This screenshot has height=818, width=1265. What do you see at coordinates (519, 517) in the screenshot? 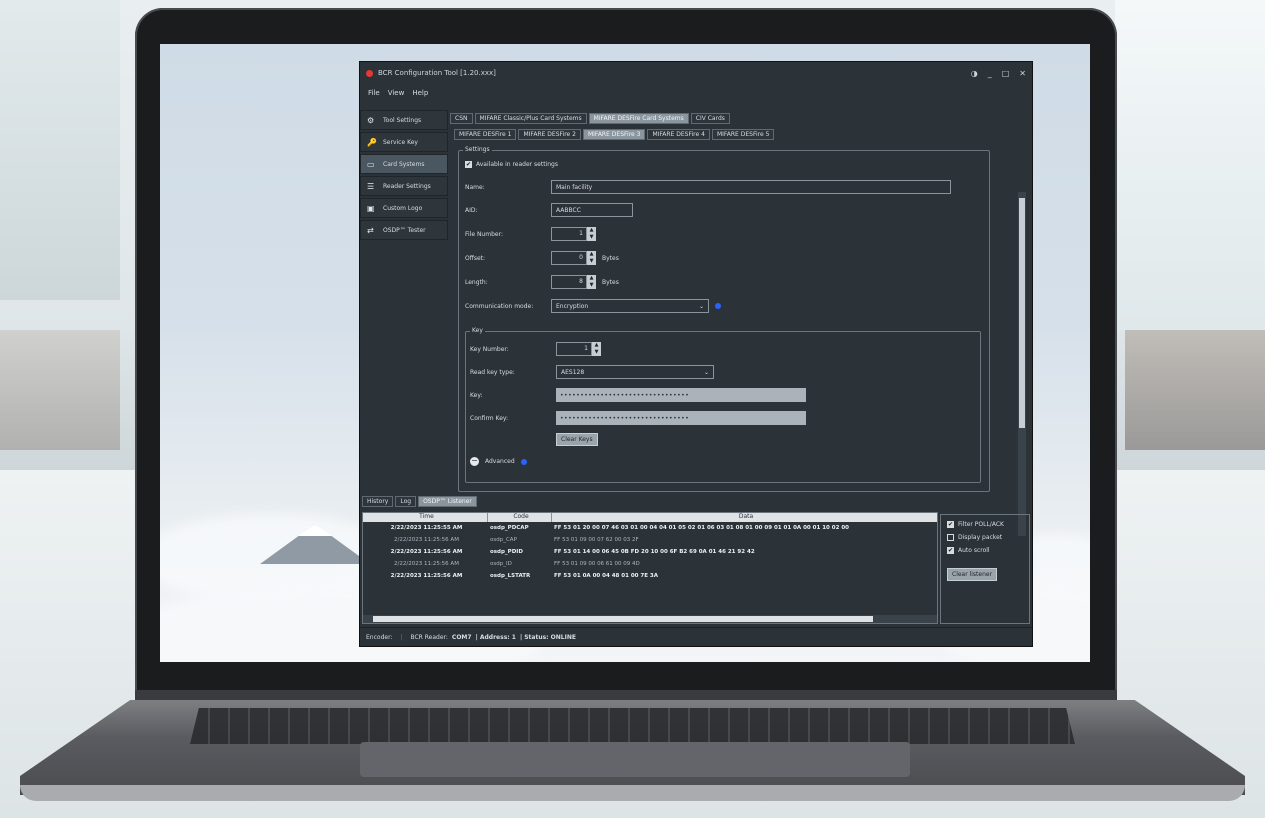
I see `column-code: Code` at bounding box center [519, 517].